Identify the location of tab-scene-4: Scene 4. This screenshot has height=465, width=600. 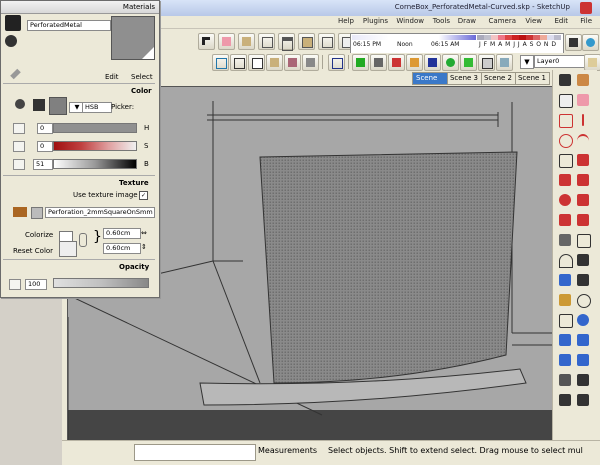
(430, 82).